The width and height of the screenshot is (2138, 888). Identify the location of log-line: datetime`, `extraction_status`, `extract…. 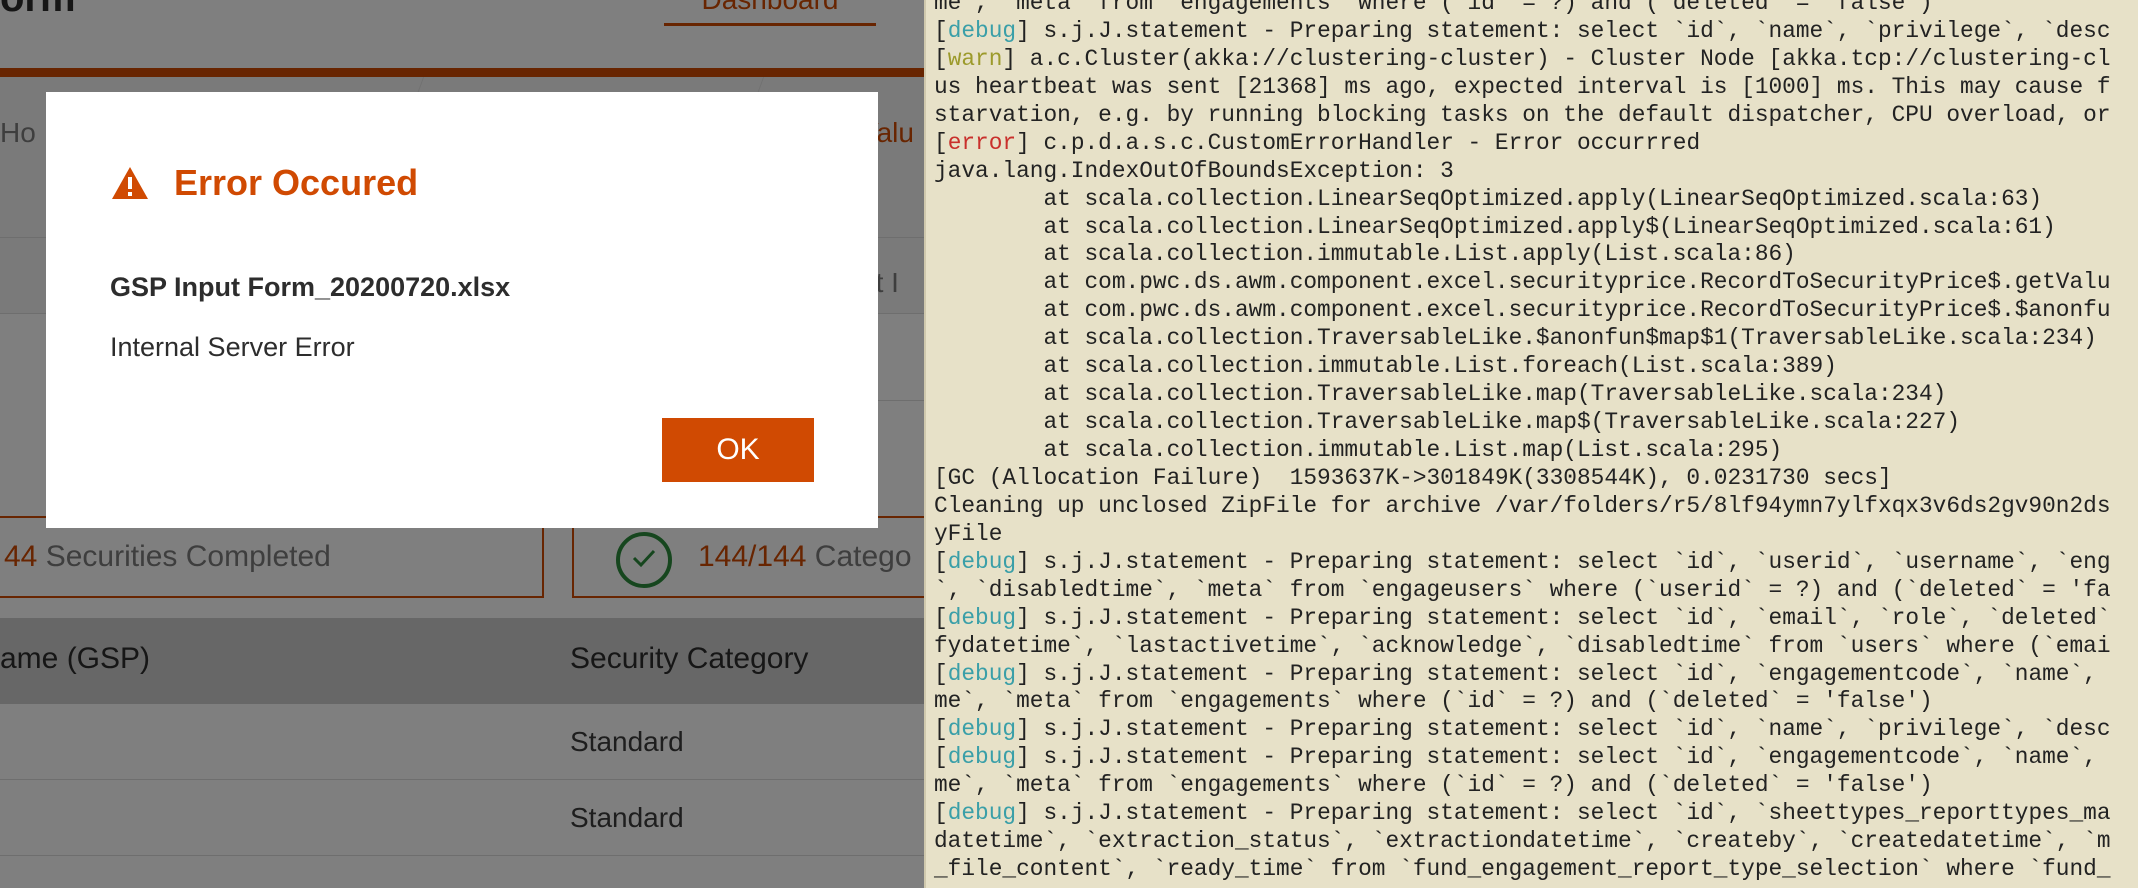
(1522, 842).